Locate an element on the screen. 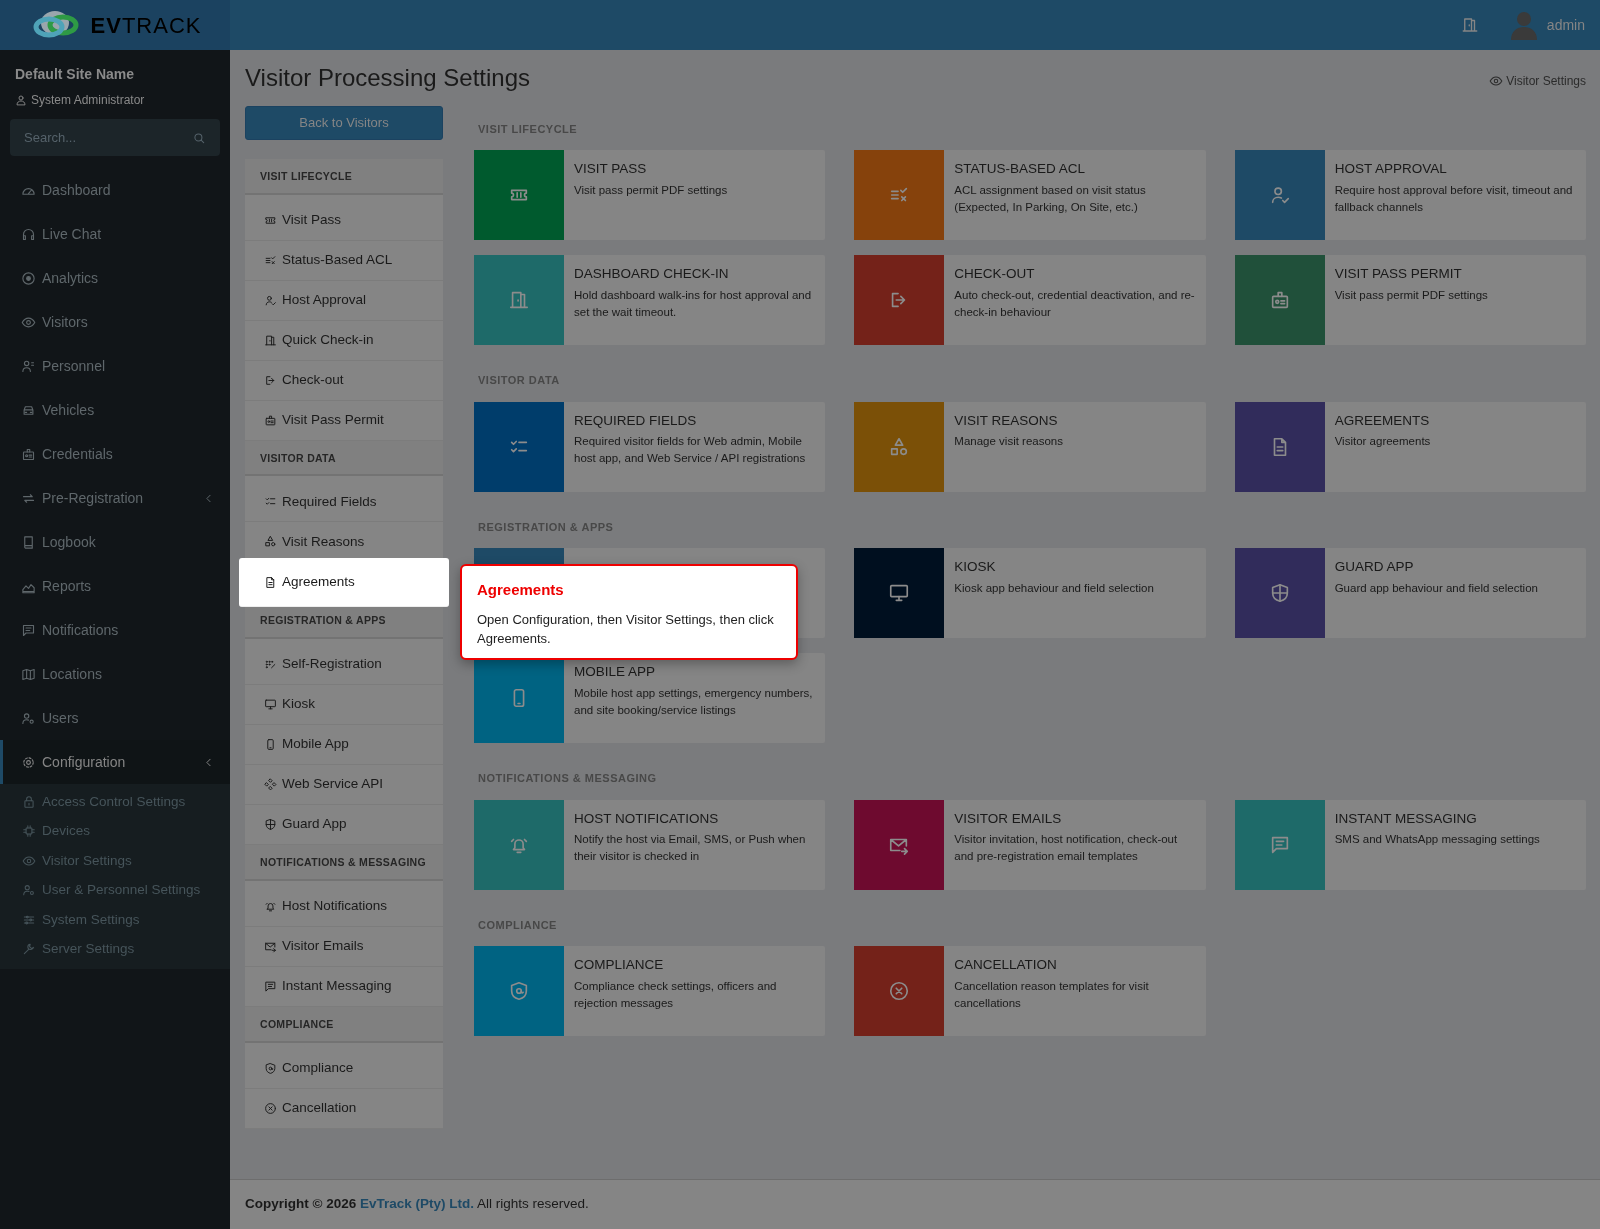 The height and width of the screenshot is (1229, 1600). sidebar-item: Users is located at coordinates (115, 718).